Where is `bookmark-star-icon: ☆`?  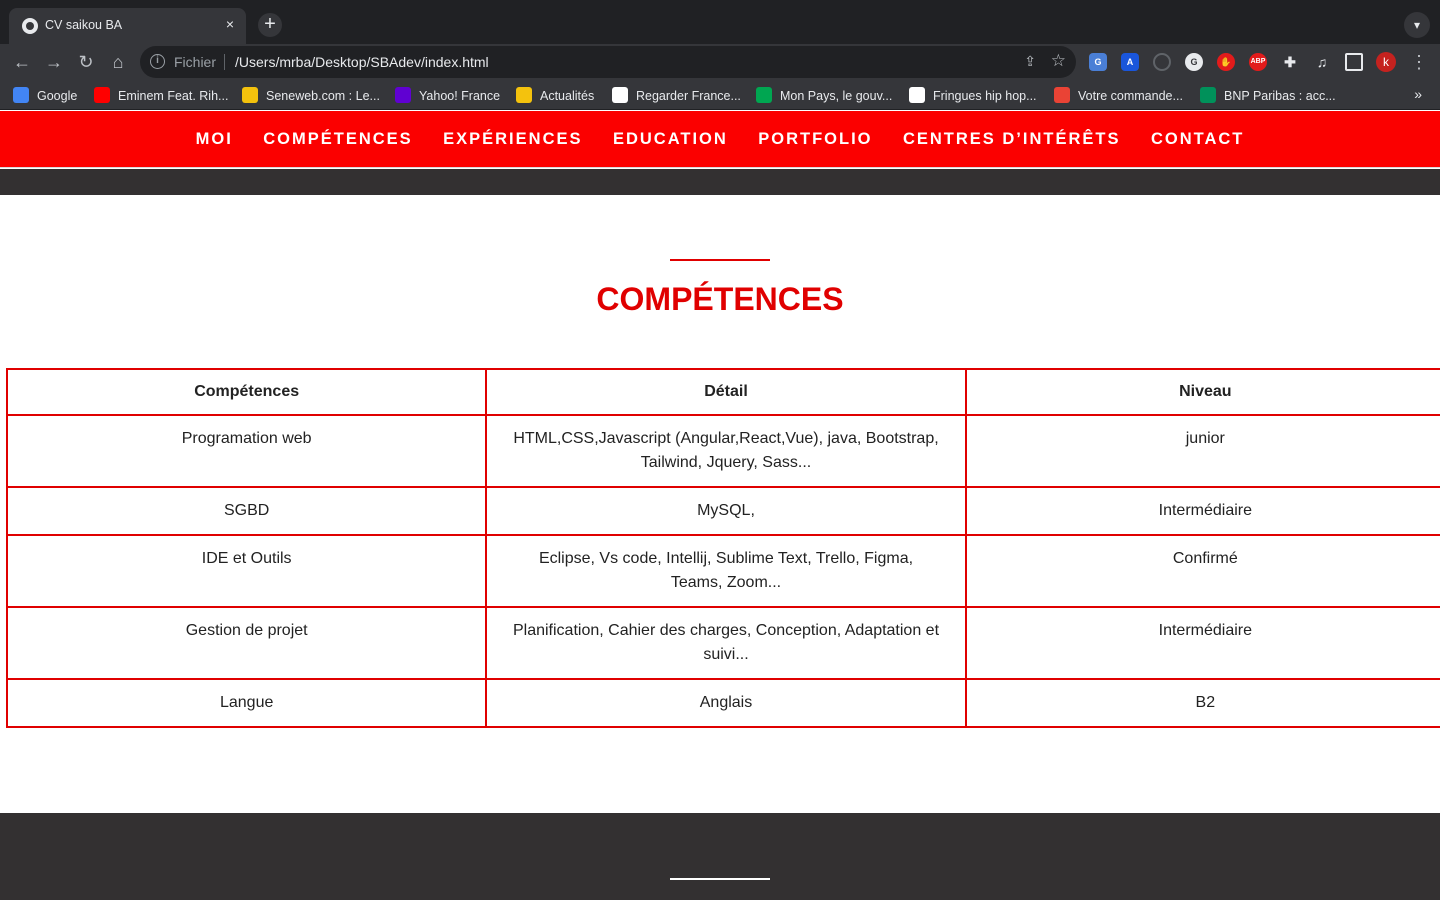
bookmark-star-icon: ☆ is located at coordinates (1058, 61).